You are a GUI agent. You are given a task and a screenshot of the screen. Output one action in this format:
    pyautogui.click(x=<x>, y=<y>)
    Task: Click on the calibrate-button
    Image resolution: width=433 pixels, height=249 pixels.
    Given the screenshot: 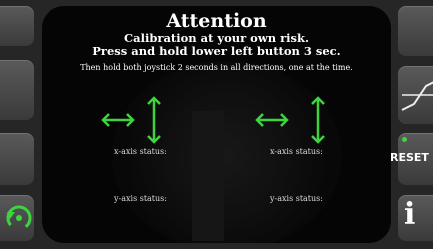 What is the action you would take?
    pyautogui.click(x=17, y=218)
    